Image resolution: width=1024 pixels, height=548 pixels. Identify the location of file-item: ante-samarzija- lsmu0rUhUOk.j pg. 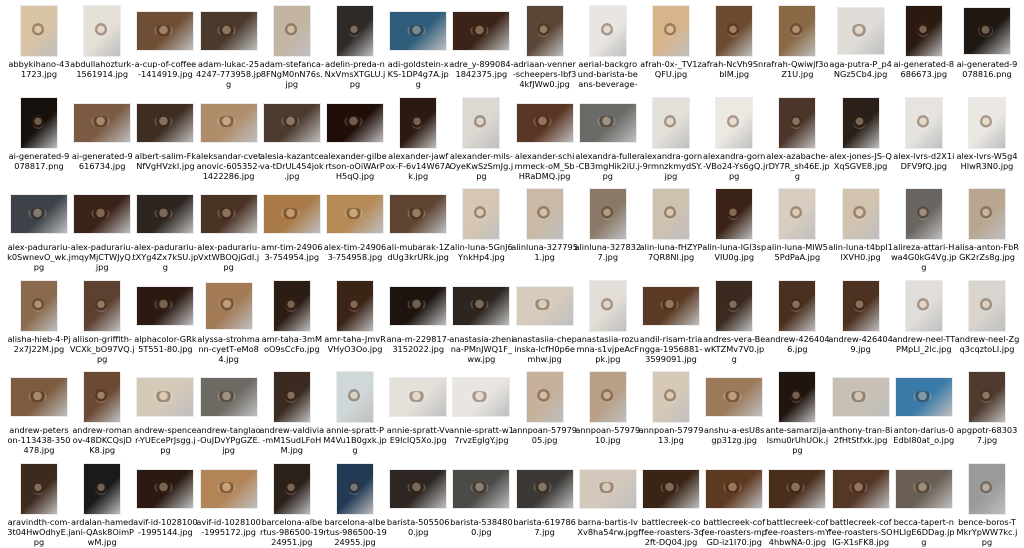
(797, 411).